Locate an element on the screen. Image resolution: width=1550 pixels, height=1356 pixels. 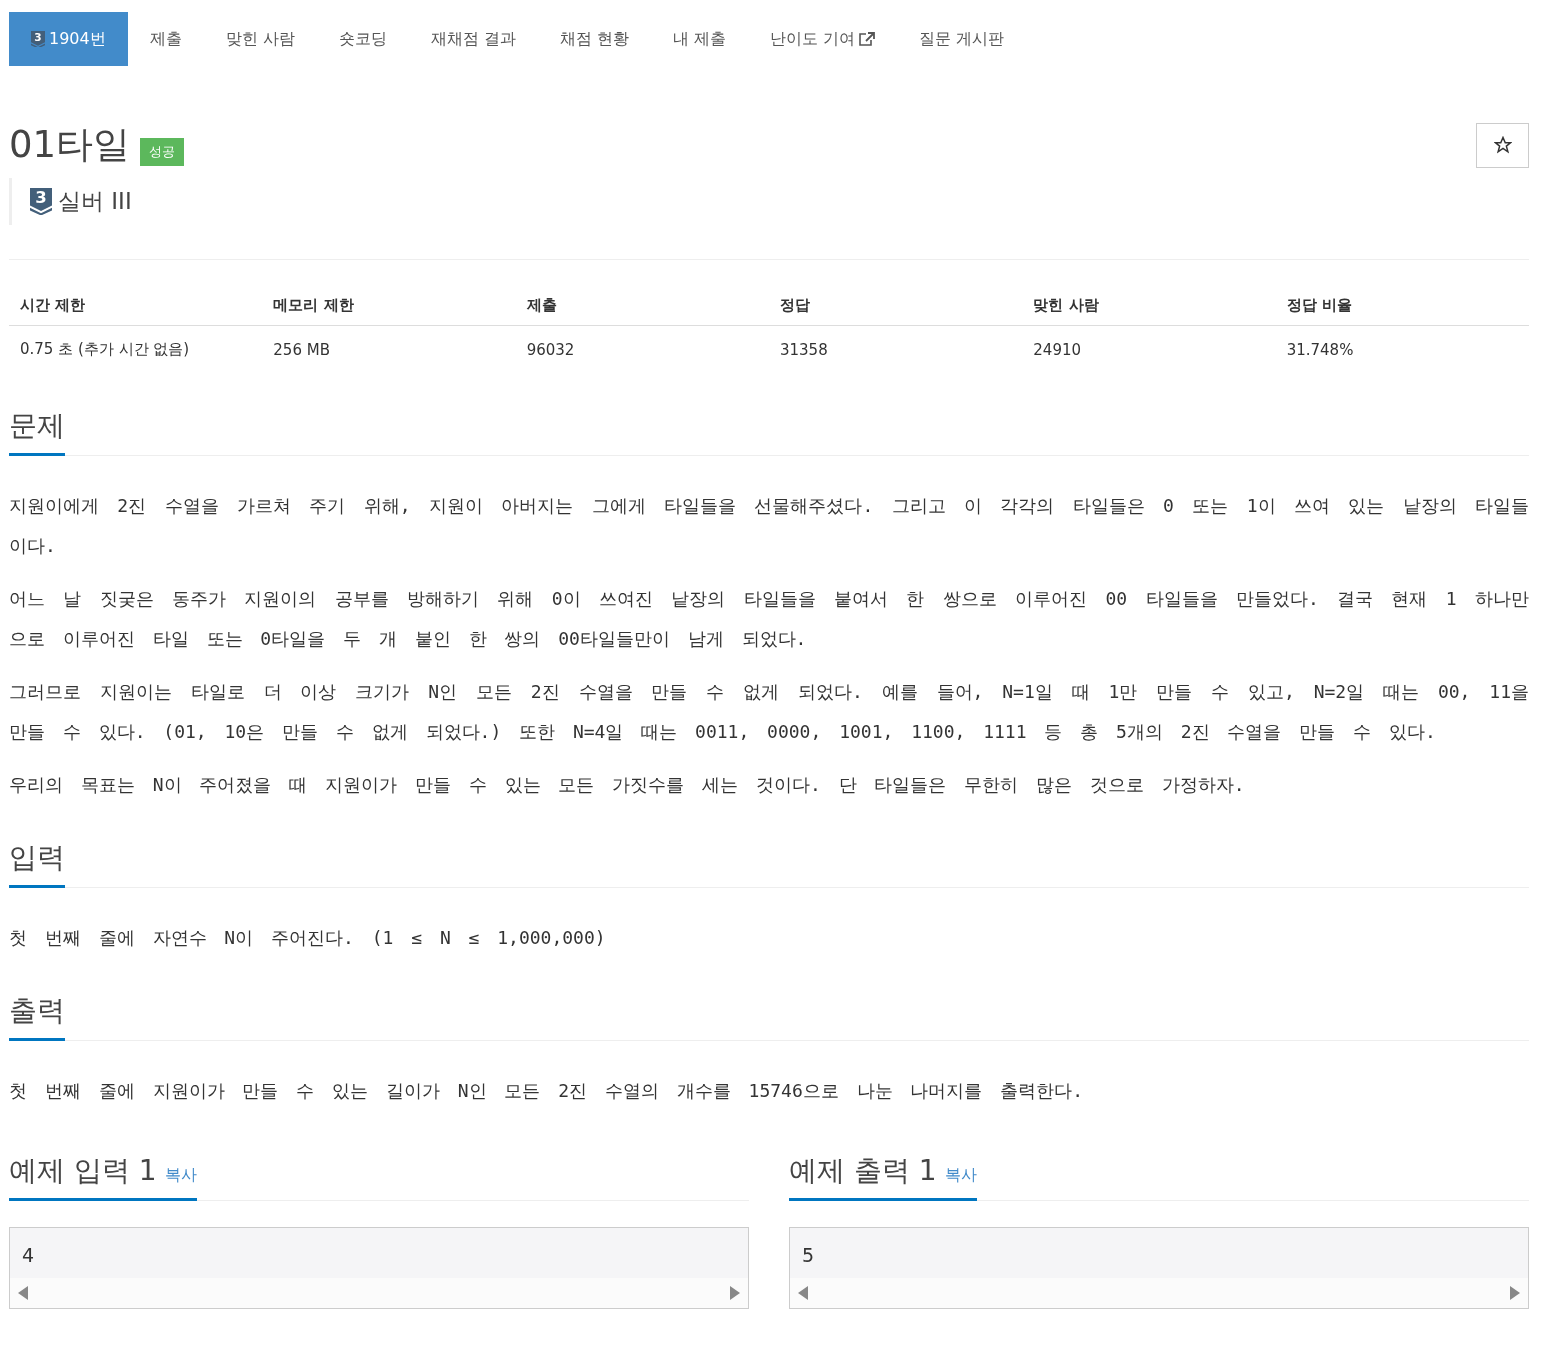
paragraph: 첫 번째 줄에 지원이가 만들 수 있는 길이가 N인 모든 2진 수열의 개수를 15746으로 나눈 나머지를 출력한다. is located at coordinates (547, 1091).